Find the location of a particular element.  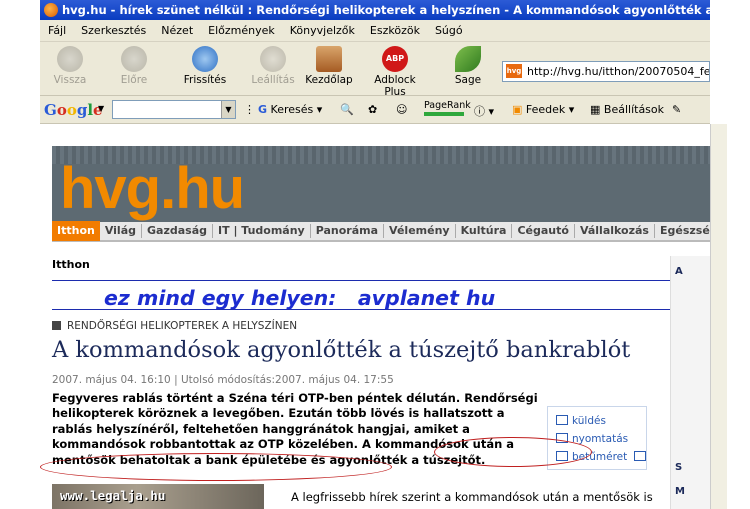

section-tab-kultura: Kultúra is located at coordinates (484, 231).